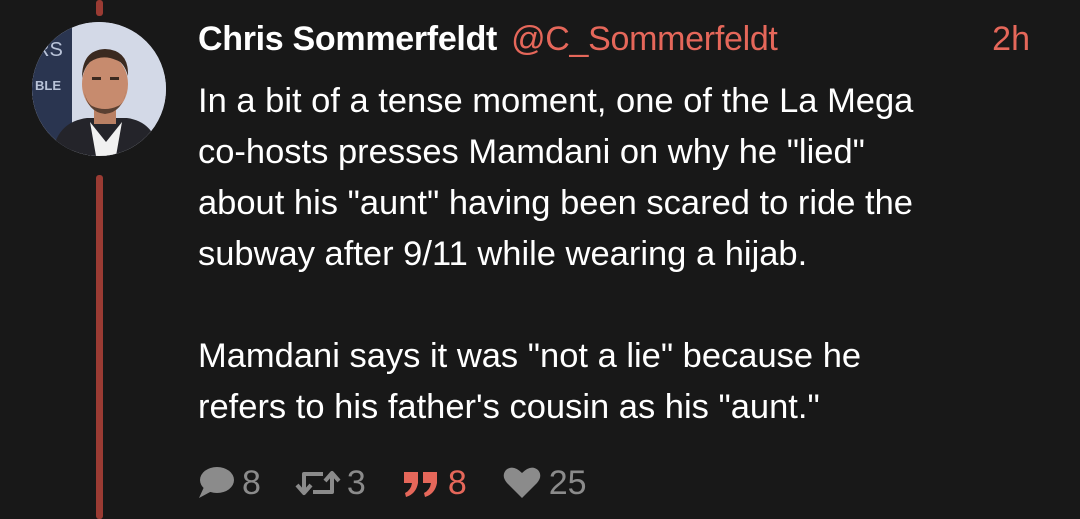 The image size is (1080, 519). I want to click on heart-icon, so click(522, 482).